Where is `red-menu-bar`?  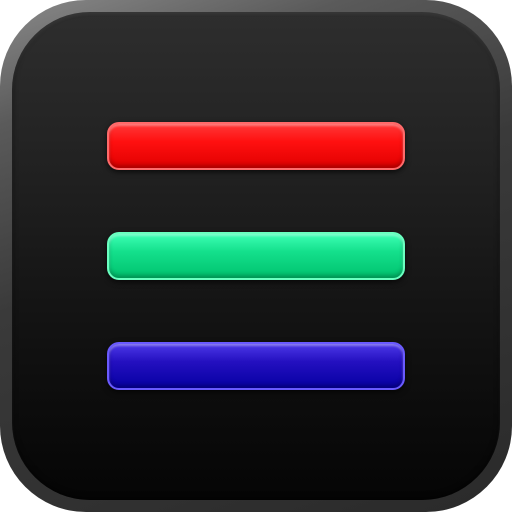
red-menu-bar is located at coordinates (256, 146).